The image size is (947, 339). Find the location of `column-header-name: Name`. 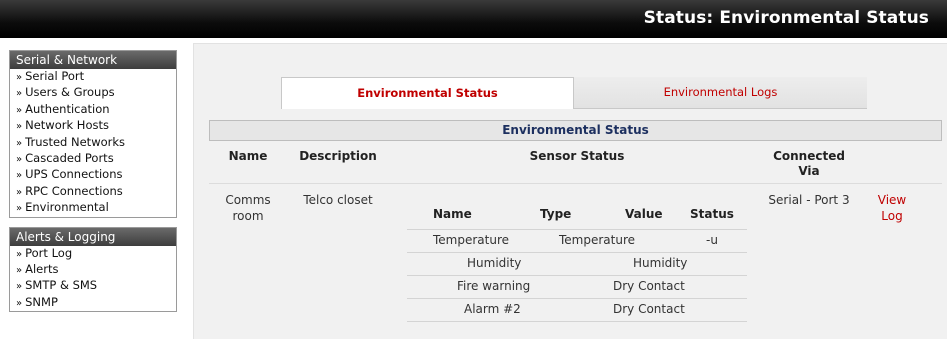

column-header-name: Name is located at coordinates (248, 156).